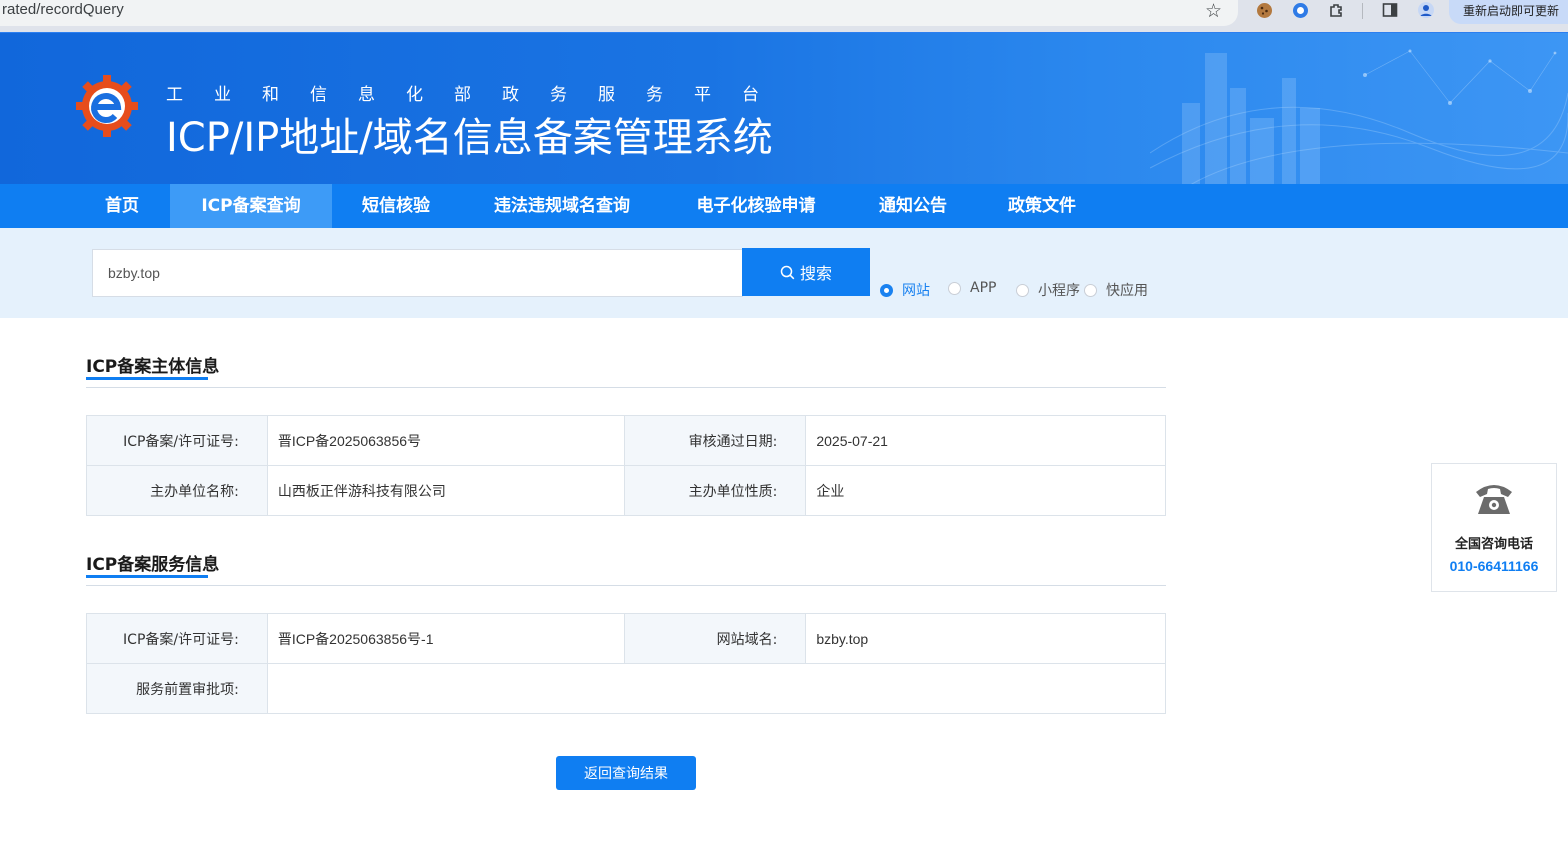  Describe the element at coordinates (562, 206) in the screenshot. I see `nav-item-illegal-domain: 违法违规域名查询` at that location.